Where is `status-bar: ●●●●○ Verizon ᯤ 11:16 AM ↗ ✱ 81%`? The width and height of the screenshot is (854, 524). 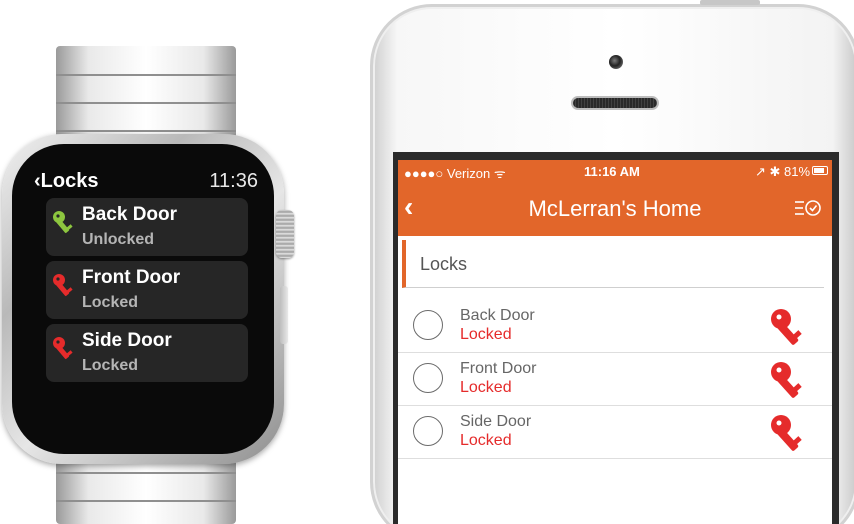
status-bar: ●●●●○ Verizon ᯤ 11:16 AM ↗ ✱ 81% is located at coordinates (615, 171).